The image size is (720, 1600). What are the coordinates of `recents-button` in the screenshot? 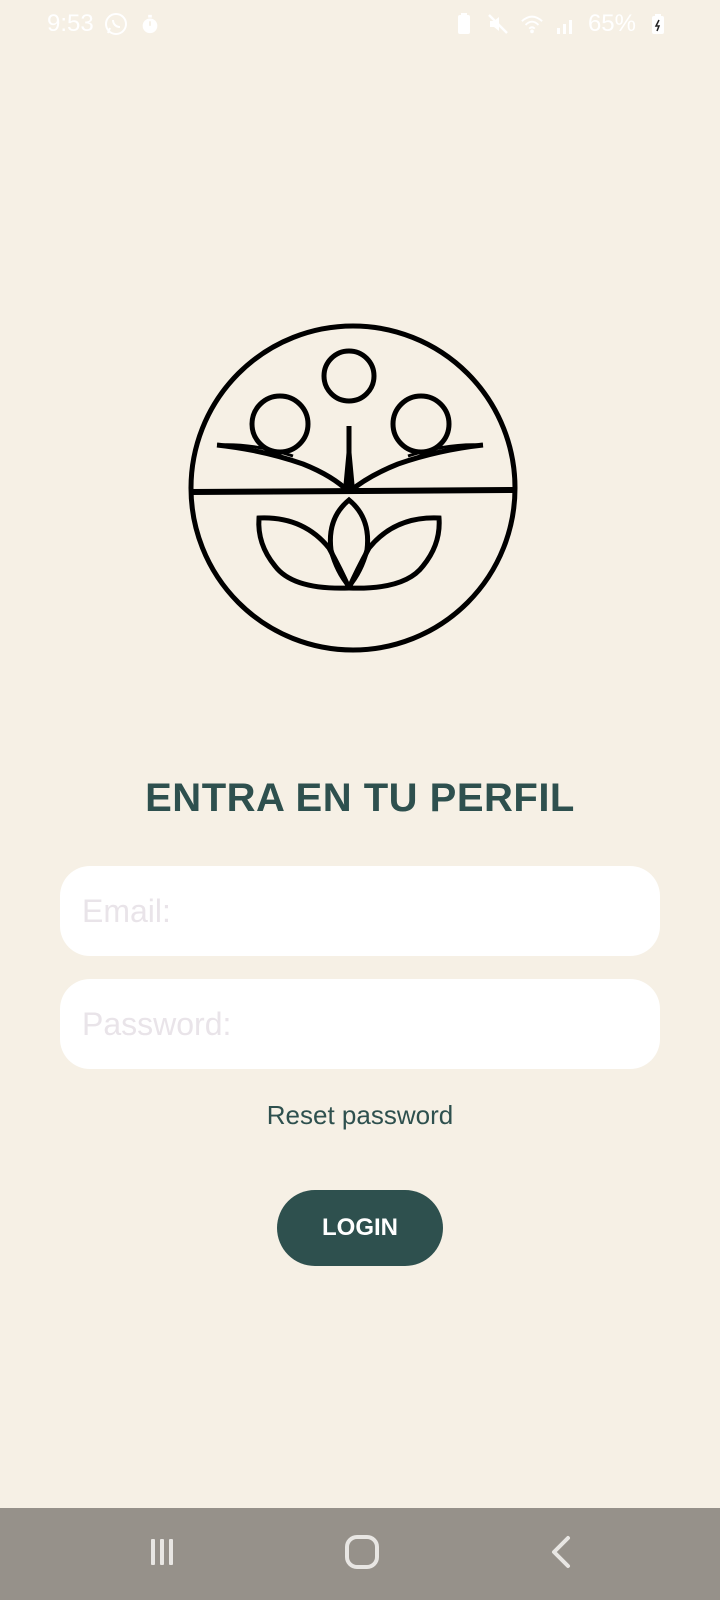 It's located at (162, 1554).